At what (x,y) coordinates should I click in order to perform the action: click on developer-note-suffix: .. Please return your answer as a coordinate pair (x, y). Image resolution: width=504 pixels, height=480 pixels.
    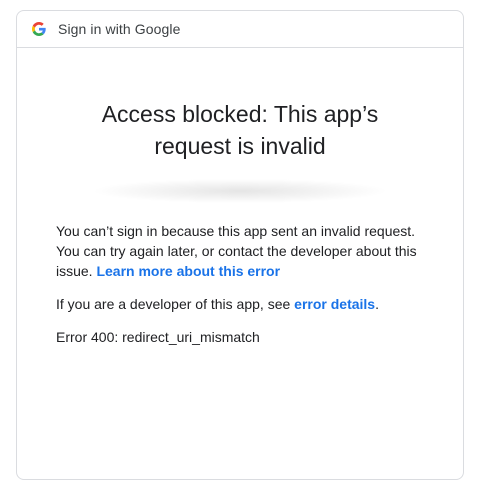
    Looking at the image, I should click on (377, 304).